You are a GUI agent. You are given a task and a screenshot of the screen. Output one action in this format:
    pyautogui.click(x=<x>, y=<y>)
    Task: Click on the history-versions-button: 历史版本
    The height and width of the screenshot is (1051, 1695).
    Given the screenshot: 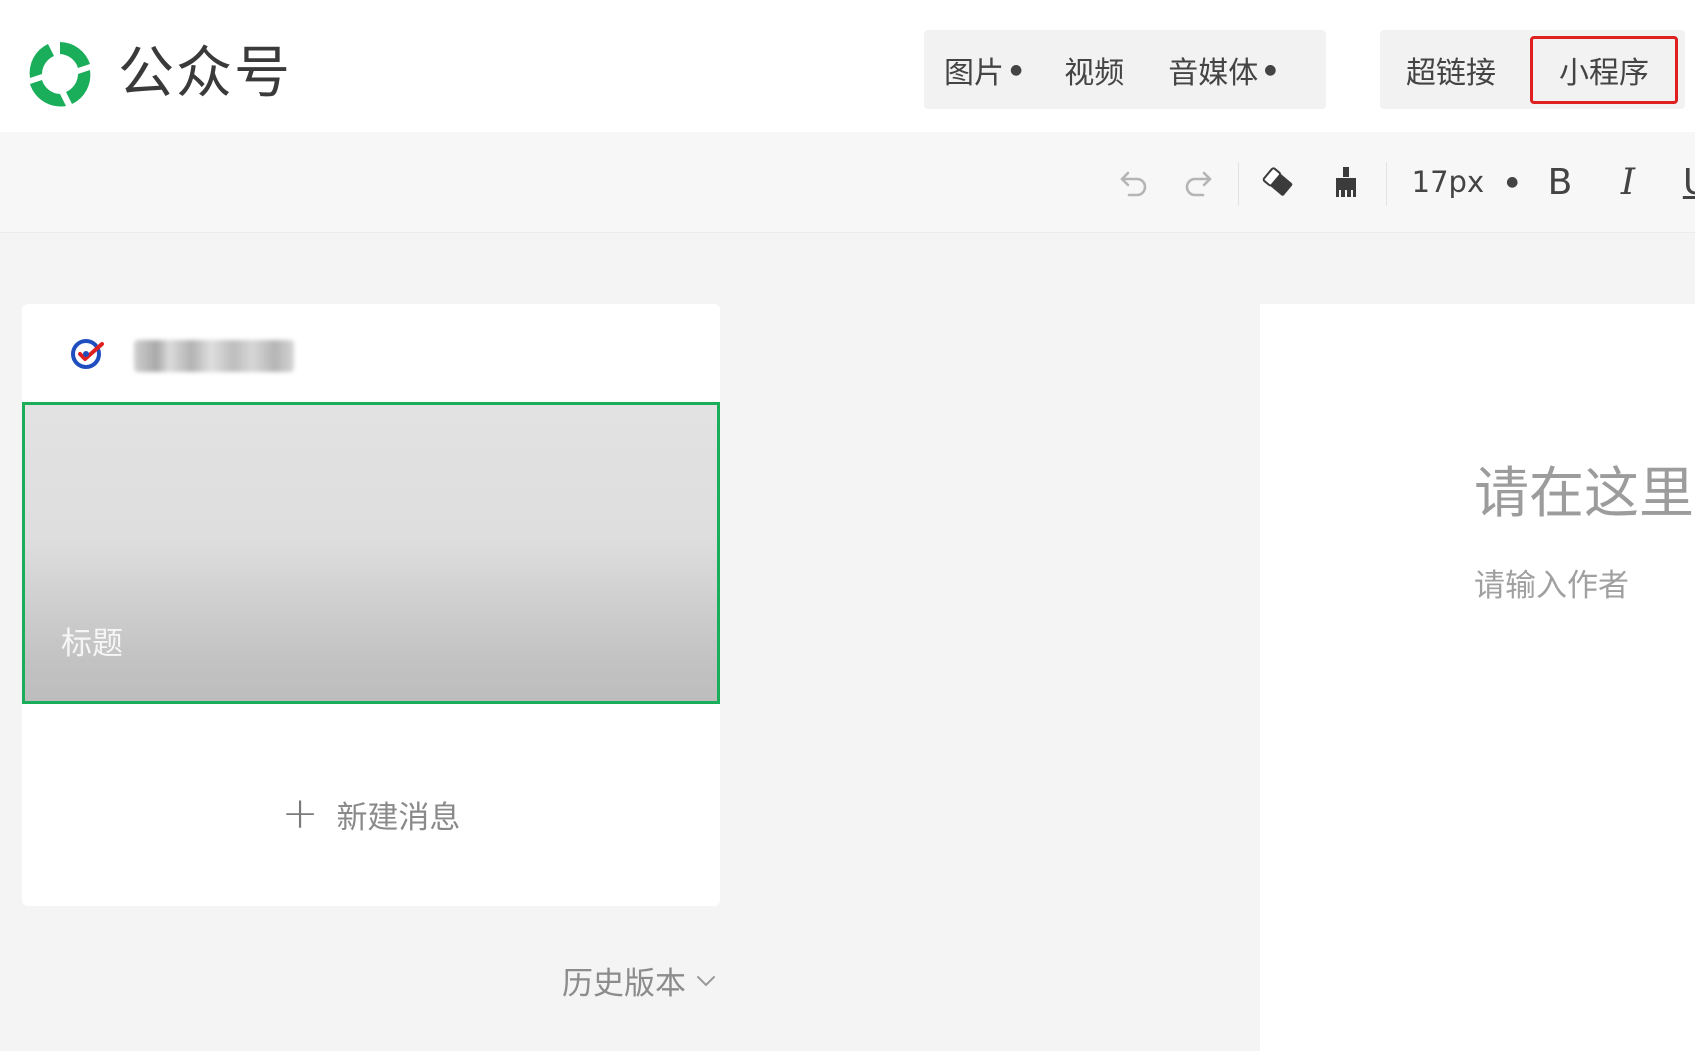 What is the action you would take?
    pyautogui.click(x=640, y=980)
    